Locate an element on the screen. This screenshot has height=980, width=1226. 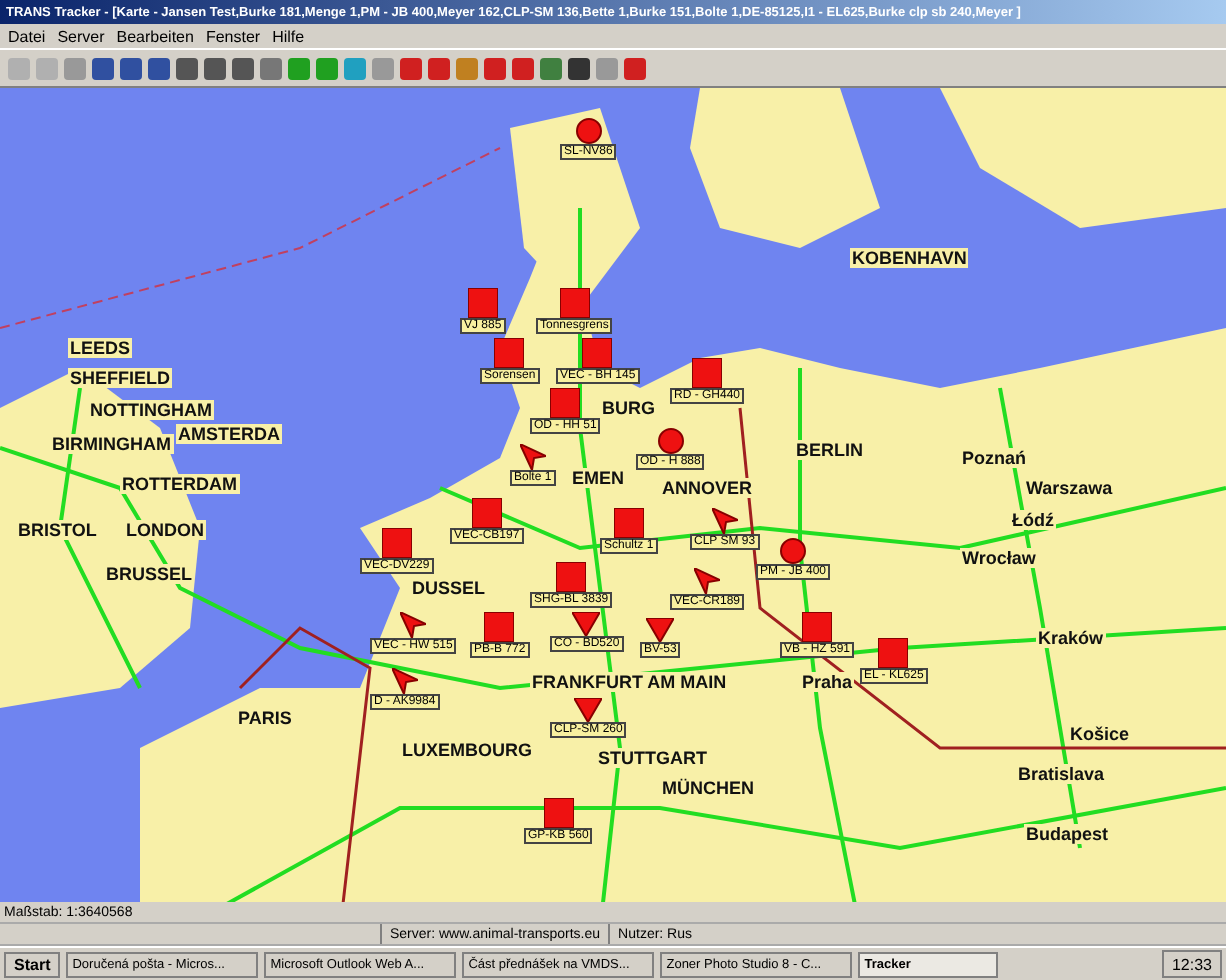
city-label: EMEN is located at coordinates (598, 478).